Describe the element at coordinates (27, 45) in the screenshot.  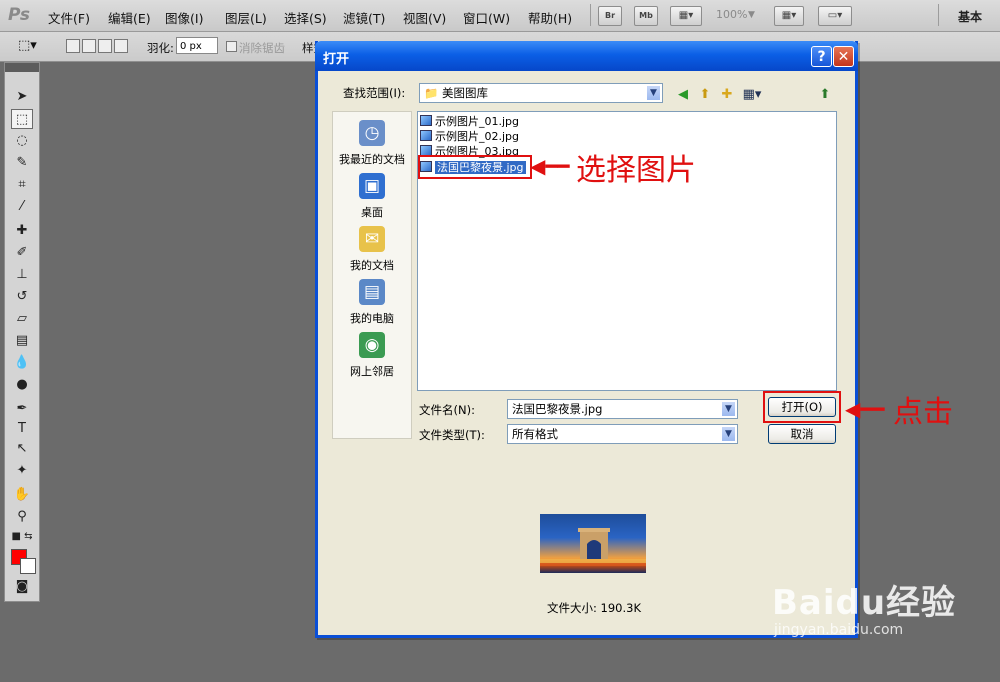
I see `marquee-tool-preset-icon: ⬚▾` at that location.